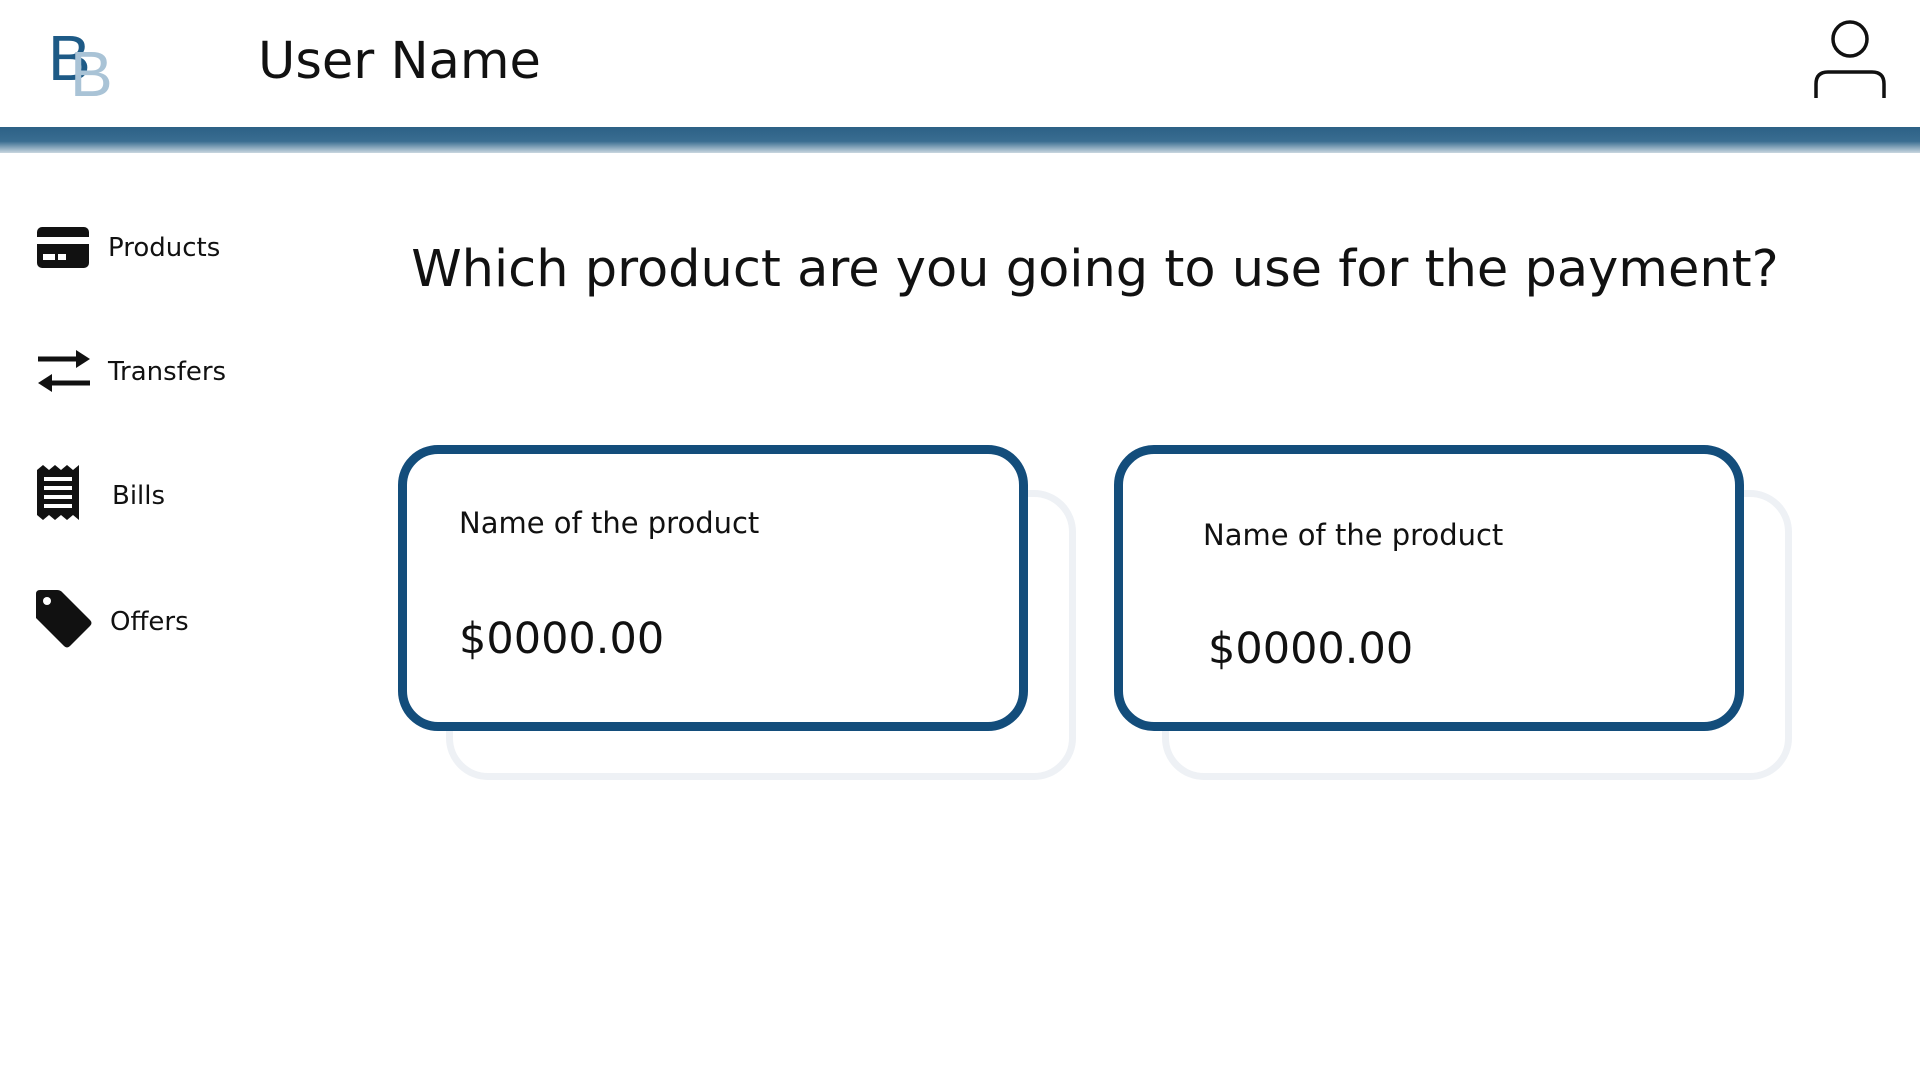 The width and height of the screenshot is (1920, 1077). I want to click on sidebar-item-label: Transfers, so click(167, 372).